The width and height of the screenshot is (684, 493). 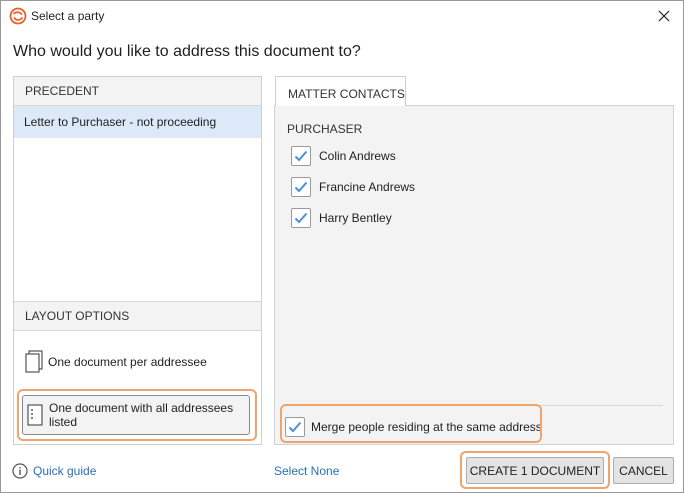 What do you see at coordinates (137, 316) in the screenshot?
I see `layout-options-header: LAYOUT OPTIONS` at bounding box center [137, 316].